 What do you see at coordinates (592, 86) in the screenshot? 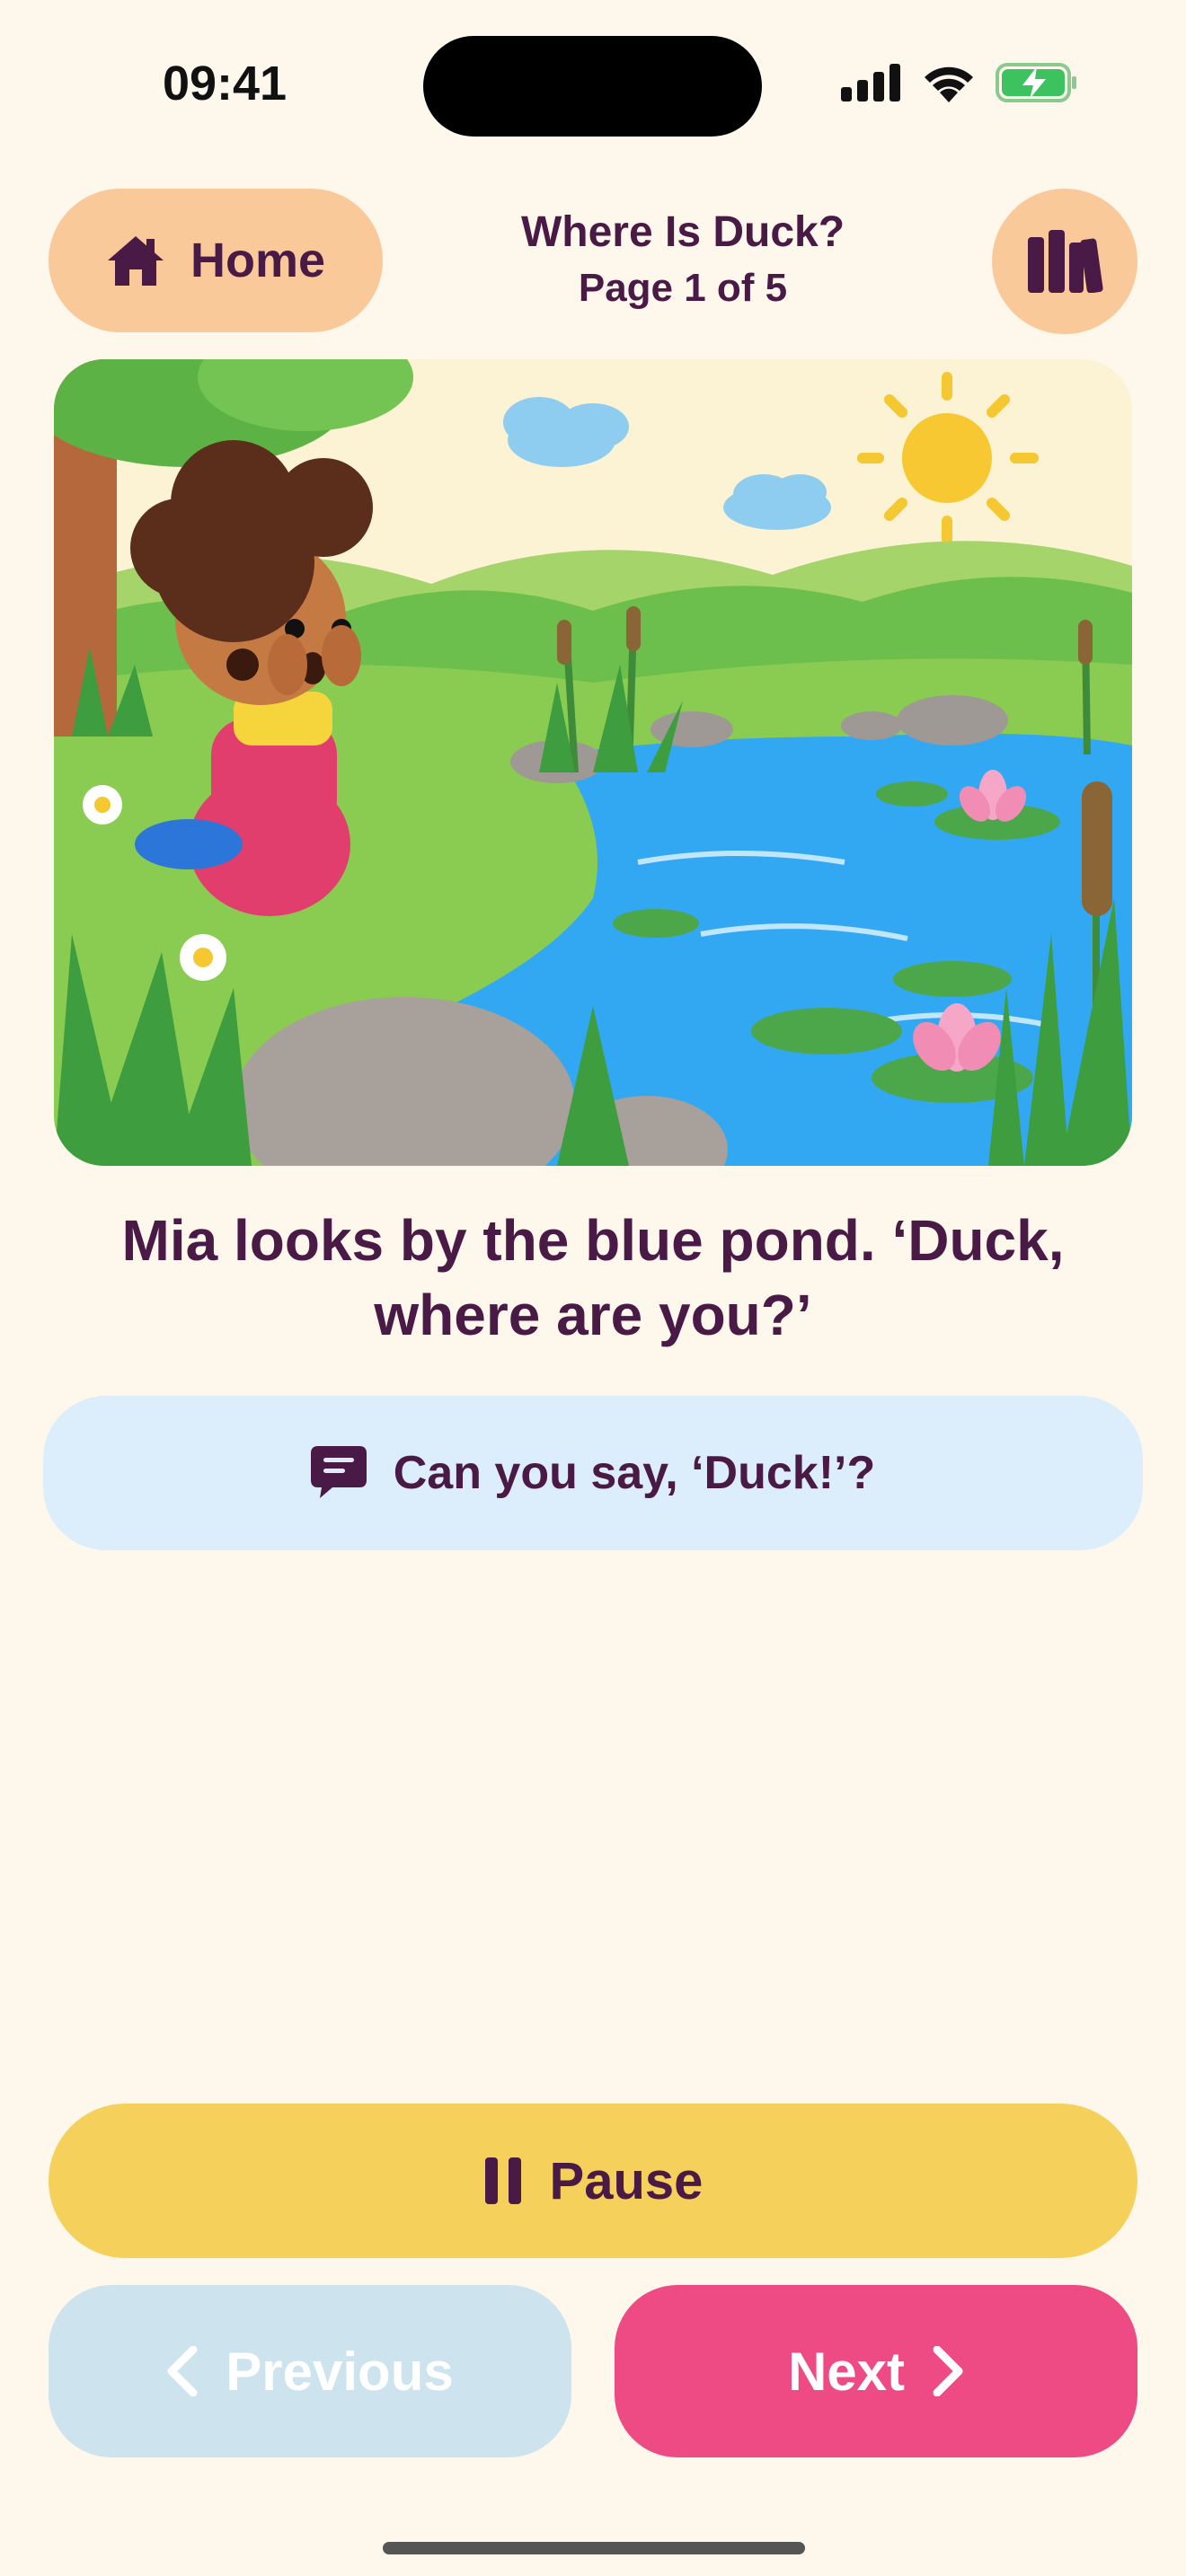
I see `dynamic-island` at bounding box center [592, 86].